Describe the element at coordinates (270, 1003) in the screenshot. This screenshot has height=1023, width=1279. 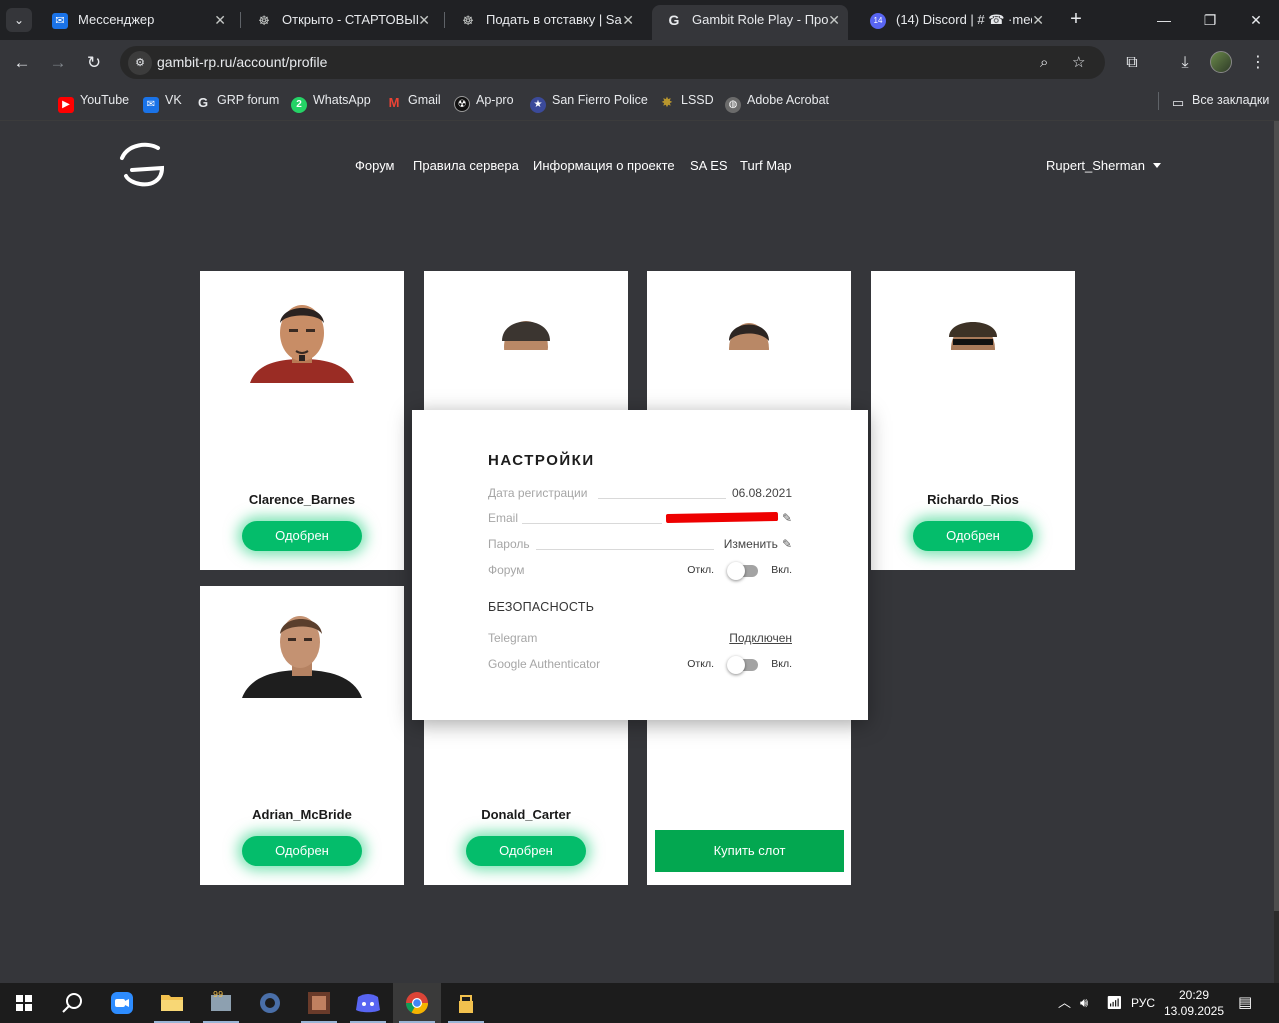
I see `launcher-circle-icon` at that location.